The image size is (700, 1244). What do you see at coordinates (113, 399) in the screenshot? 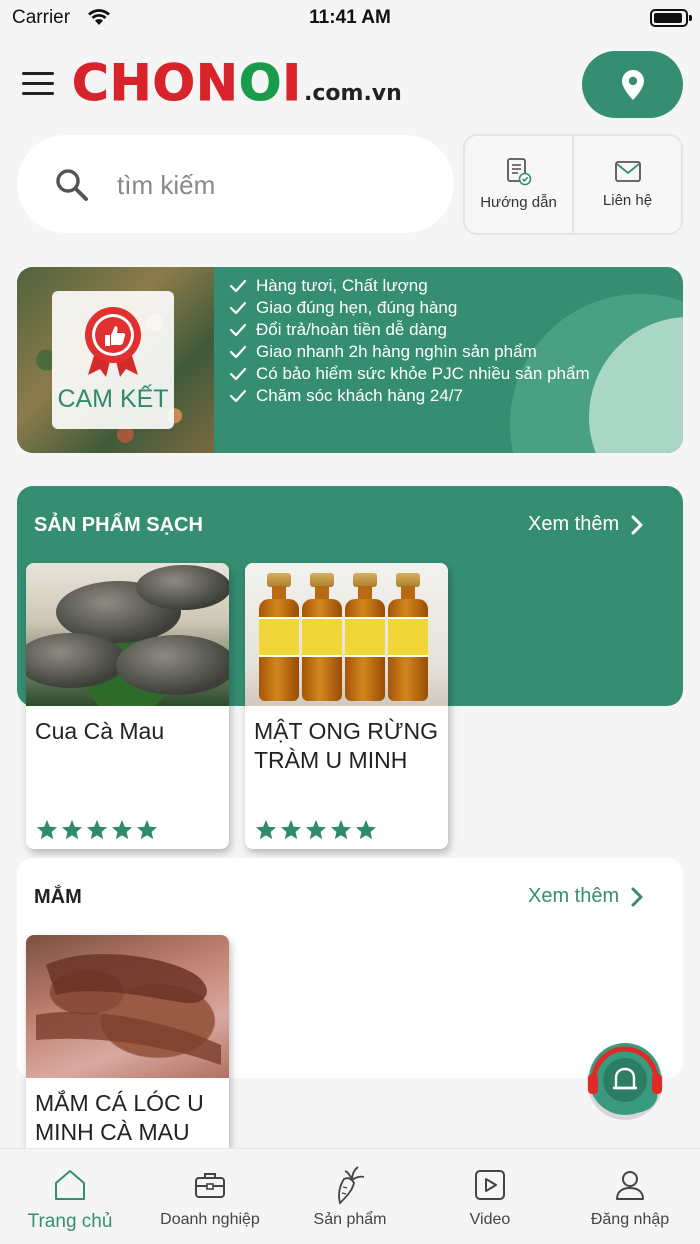
I see `commitment-badge-text: CAM KẾT` at bounding box center [113, 399].